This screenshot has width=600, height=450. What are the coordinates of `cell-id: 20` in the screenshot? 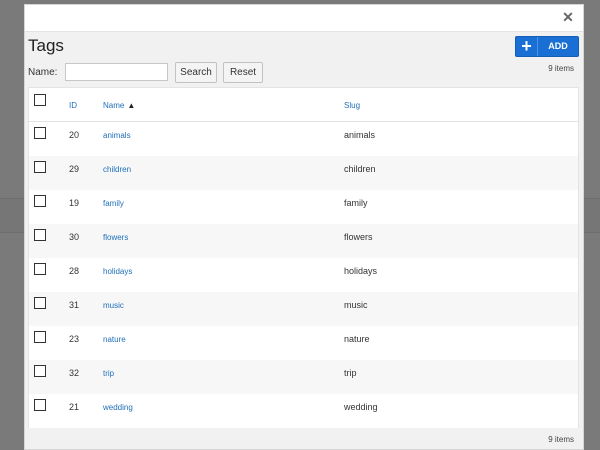 It's located at (74, 135).